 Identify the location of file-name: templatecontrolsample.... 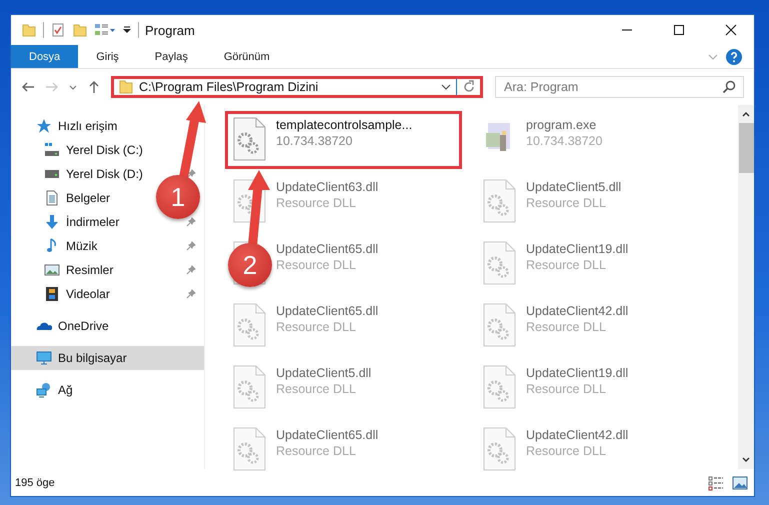
(344, 125).